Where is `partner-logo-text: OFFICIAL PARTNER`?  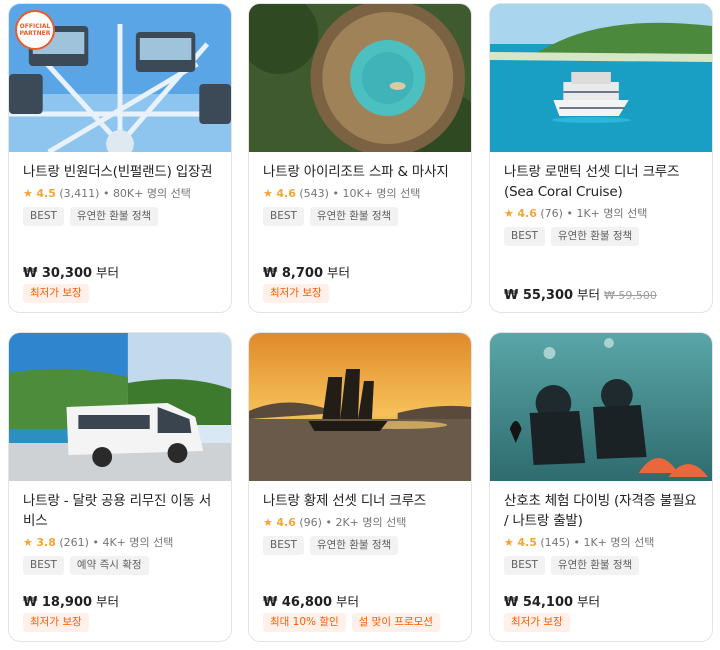
partner-logo-text: OFFICIAL PARTNER is located at coordinates (35, 30).